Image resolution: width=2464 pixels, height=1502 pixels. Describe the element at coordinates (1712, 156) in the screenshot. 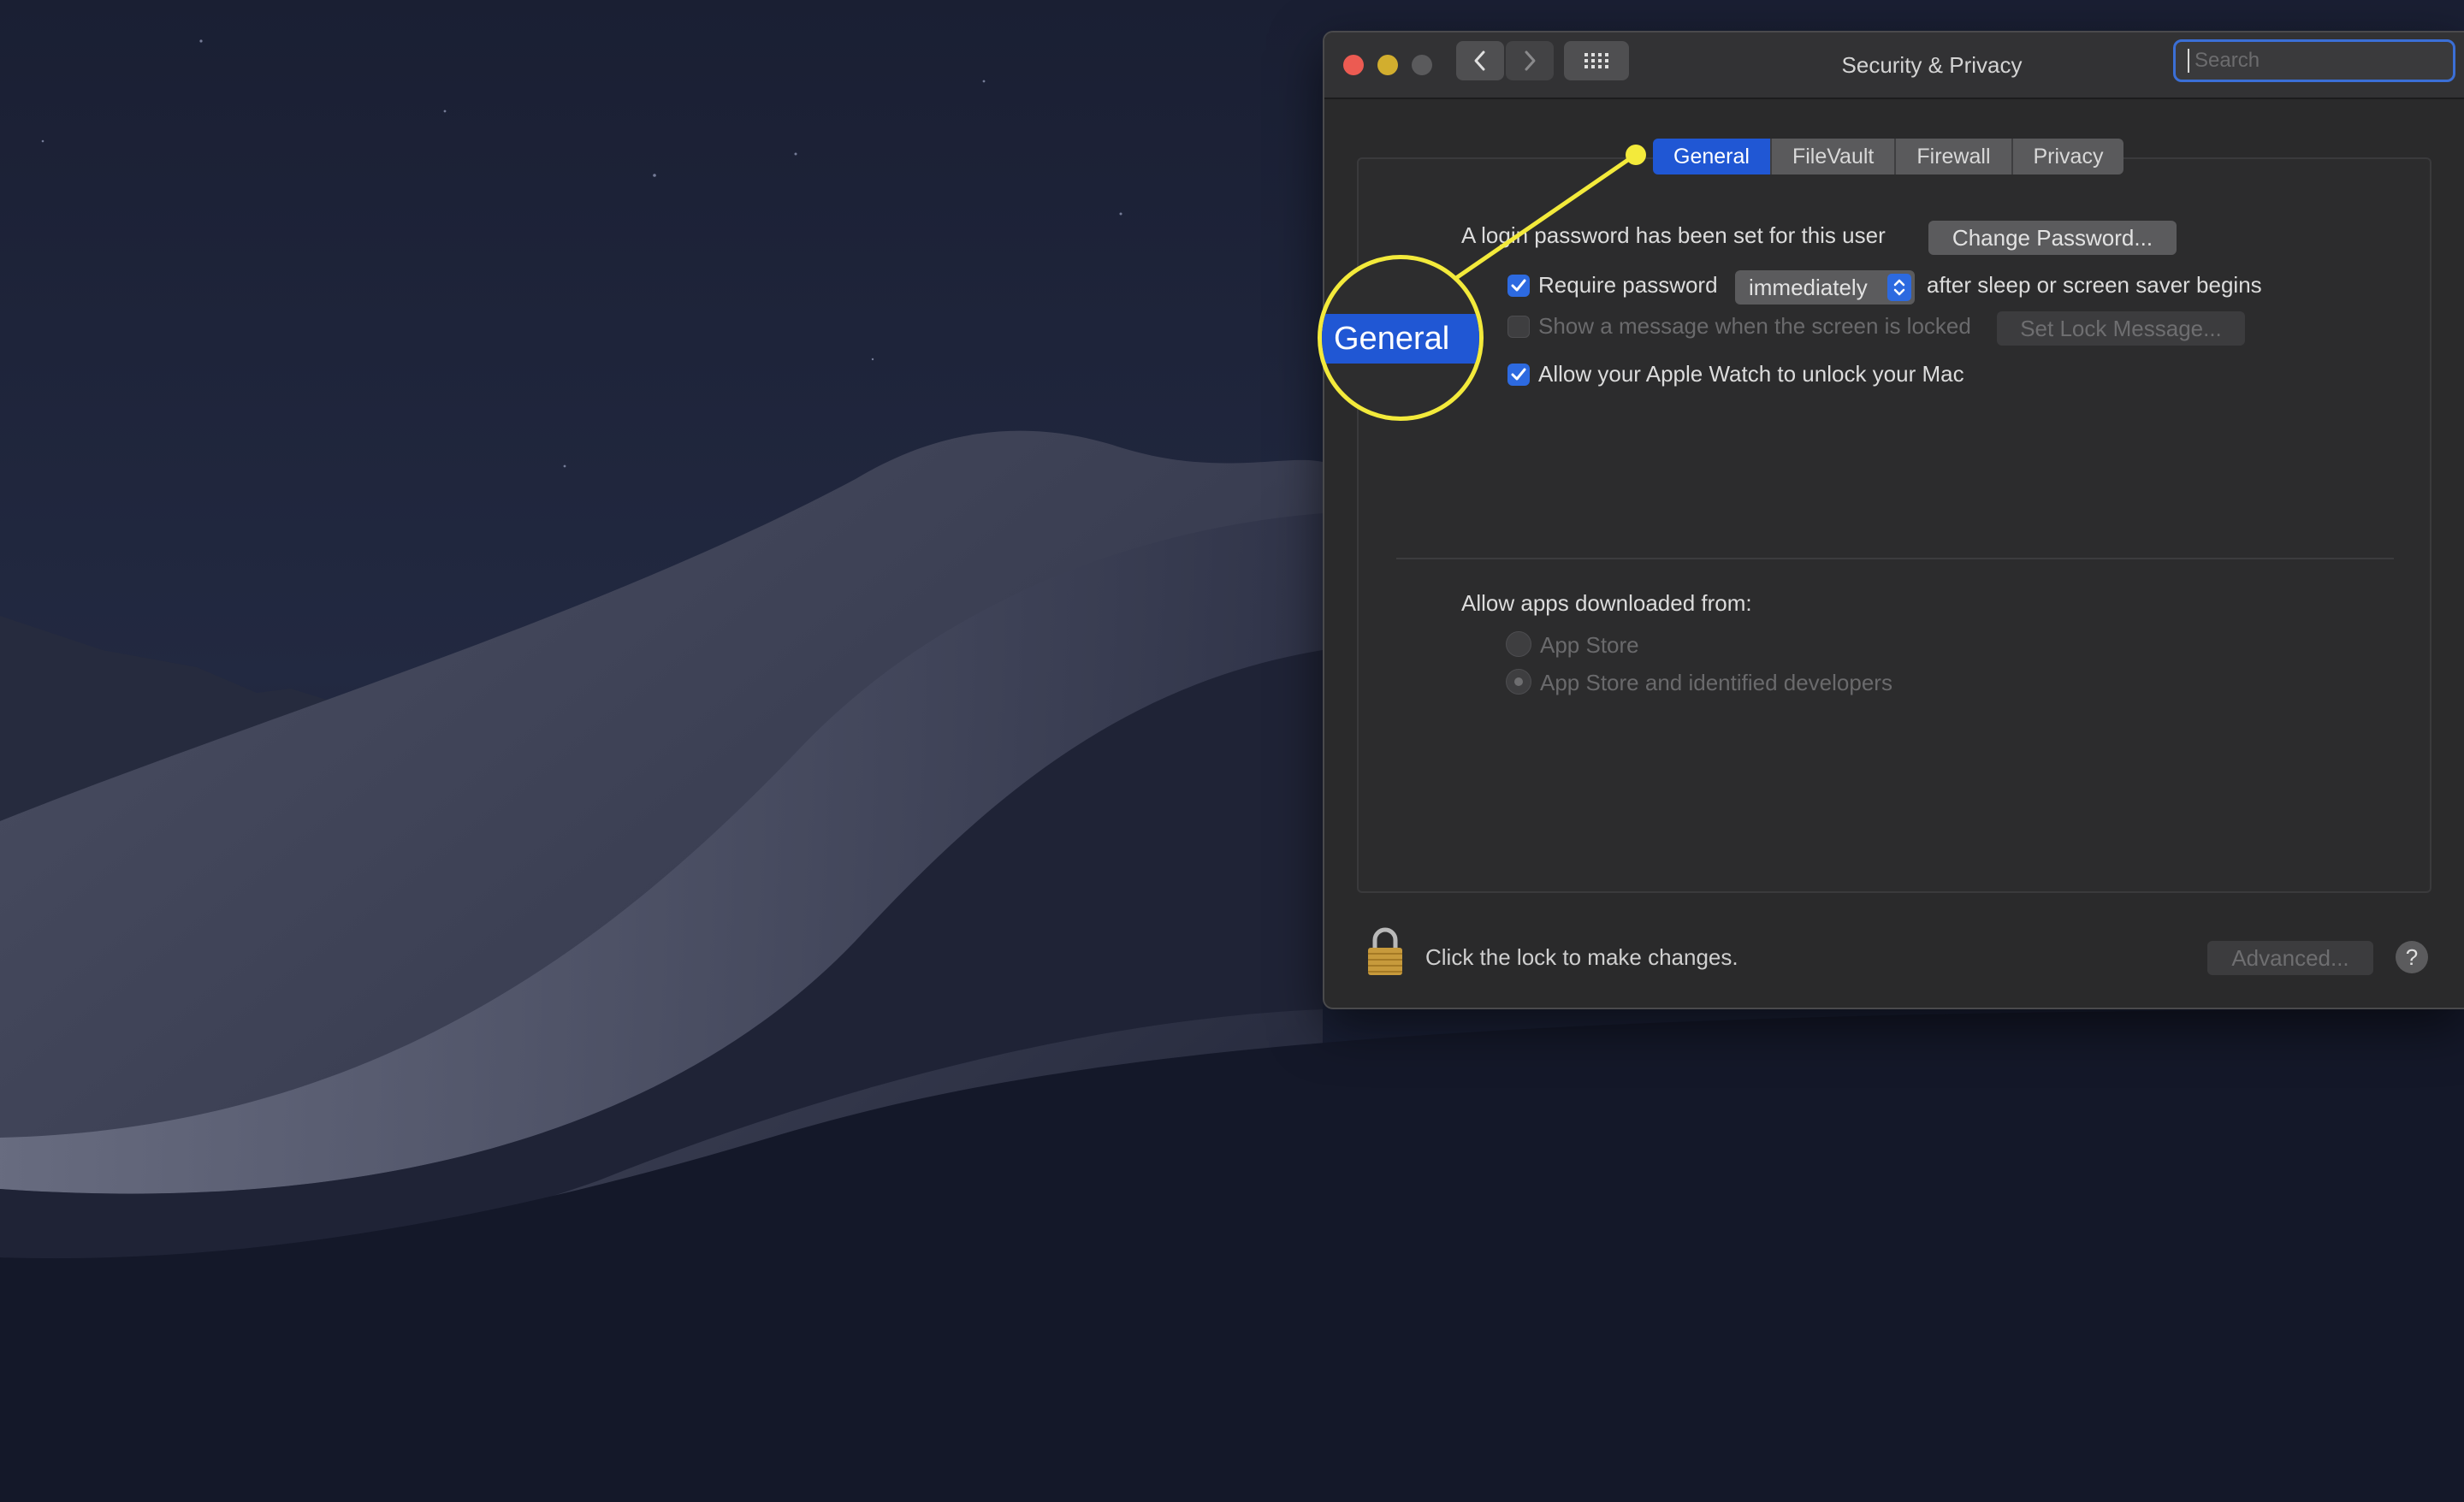

I see `tab-general: General` at that location.